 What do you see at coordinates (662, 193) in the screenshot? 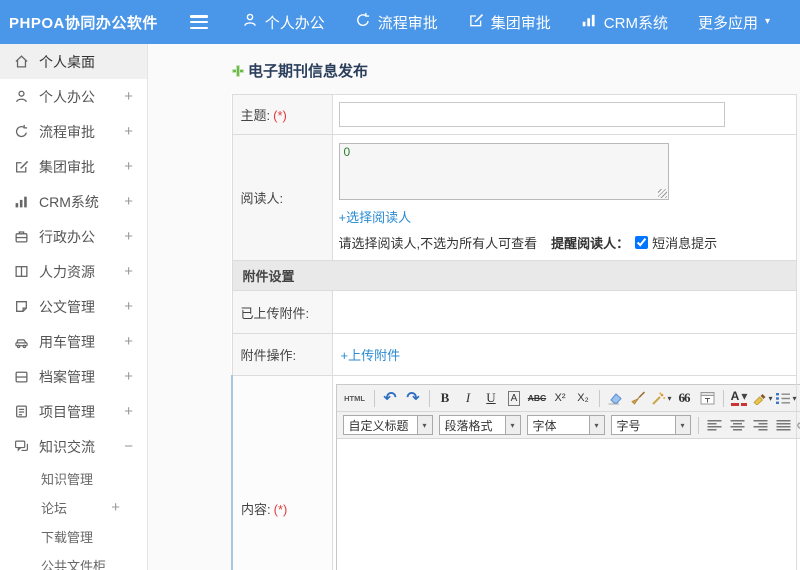
I see `resize-handle` at bounding box center [662, 193].